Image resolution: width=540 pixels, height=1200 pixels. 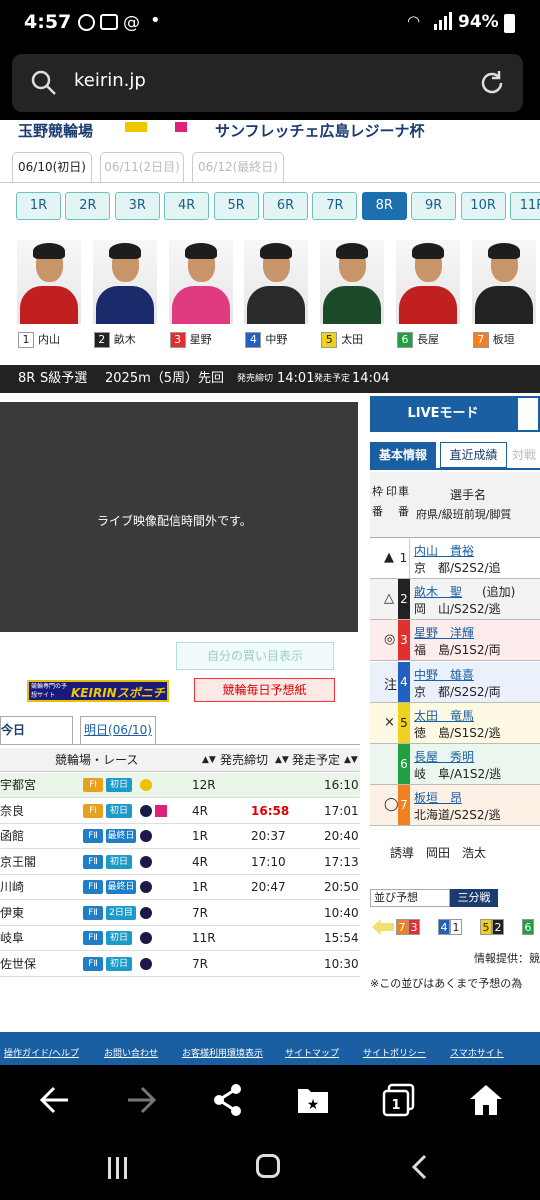 I want to click on live-mode-toggle, so click(x=528, y=414).